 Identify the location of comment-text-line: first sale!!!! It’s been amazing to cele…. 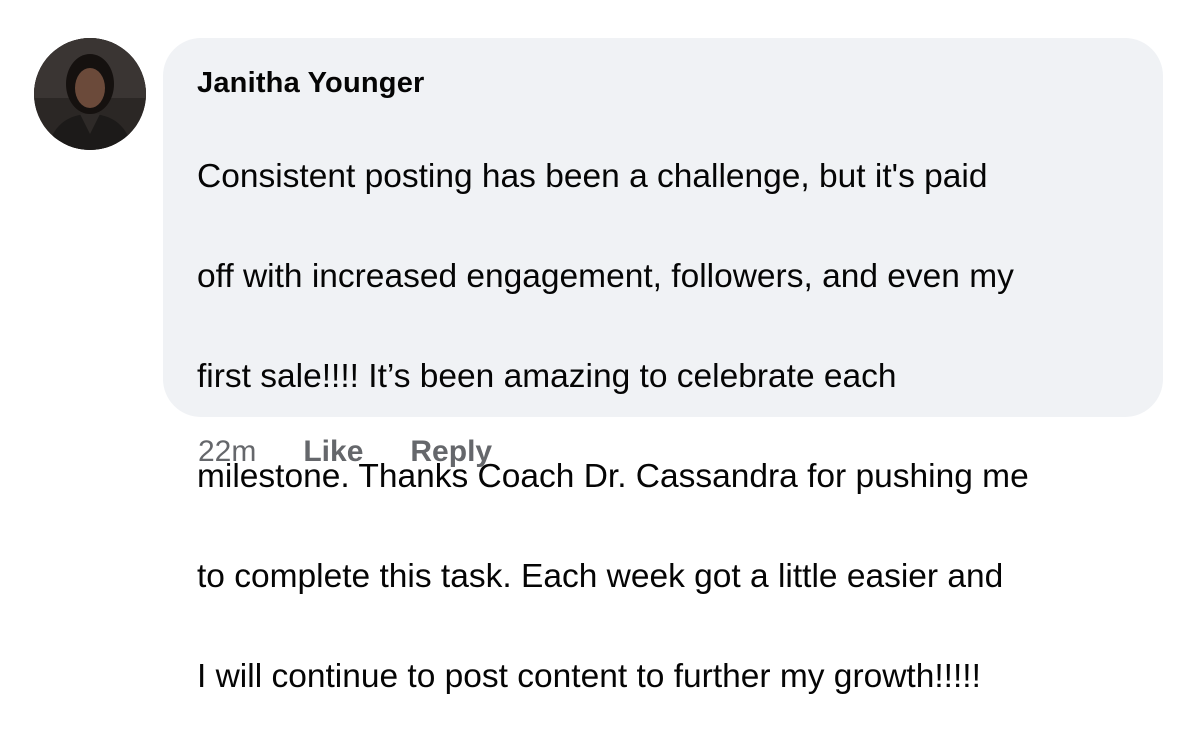
(547, 376).